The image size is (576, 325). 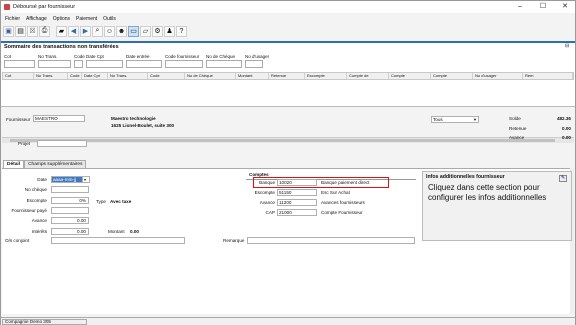 What do you see at coordinates (95, 76) in the screenshot?
I see `col-date-cpt: Date Cpt` at bounding box center [95, 76].